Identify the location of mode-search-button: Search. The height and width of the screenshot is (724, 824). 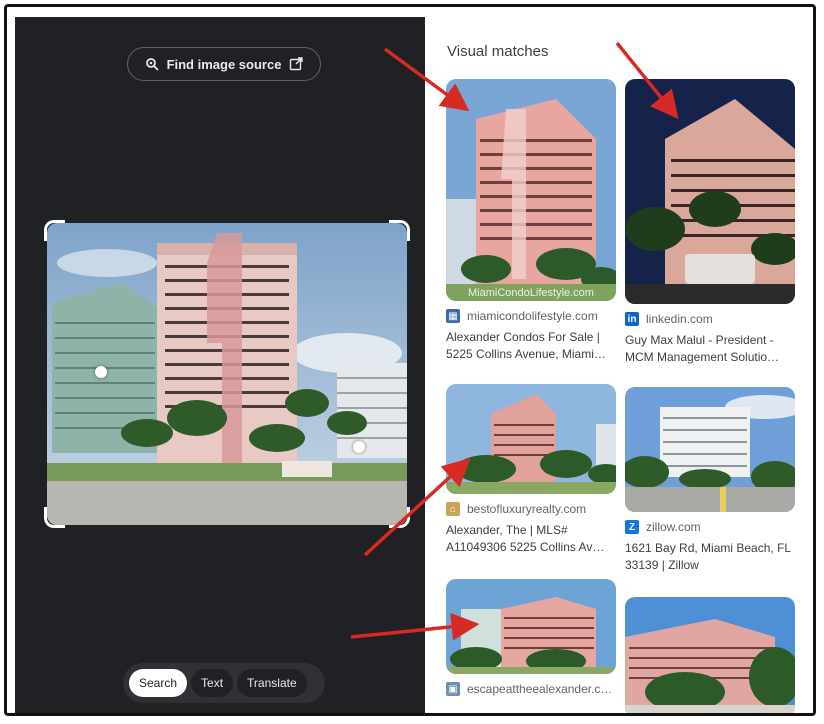
(158, 683).